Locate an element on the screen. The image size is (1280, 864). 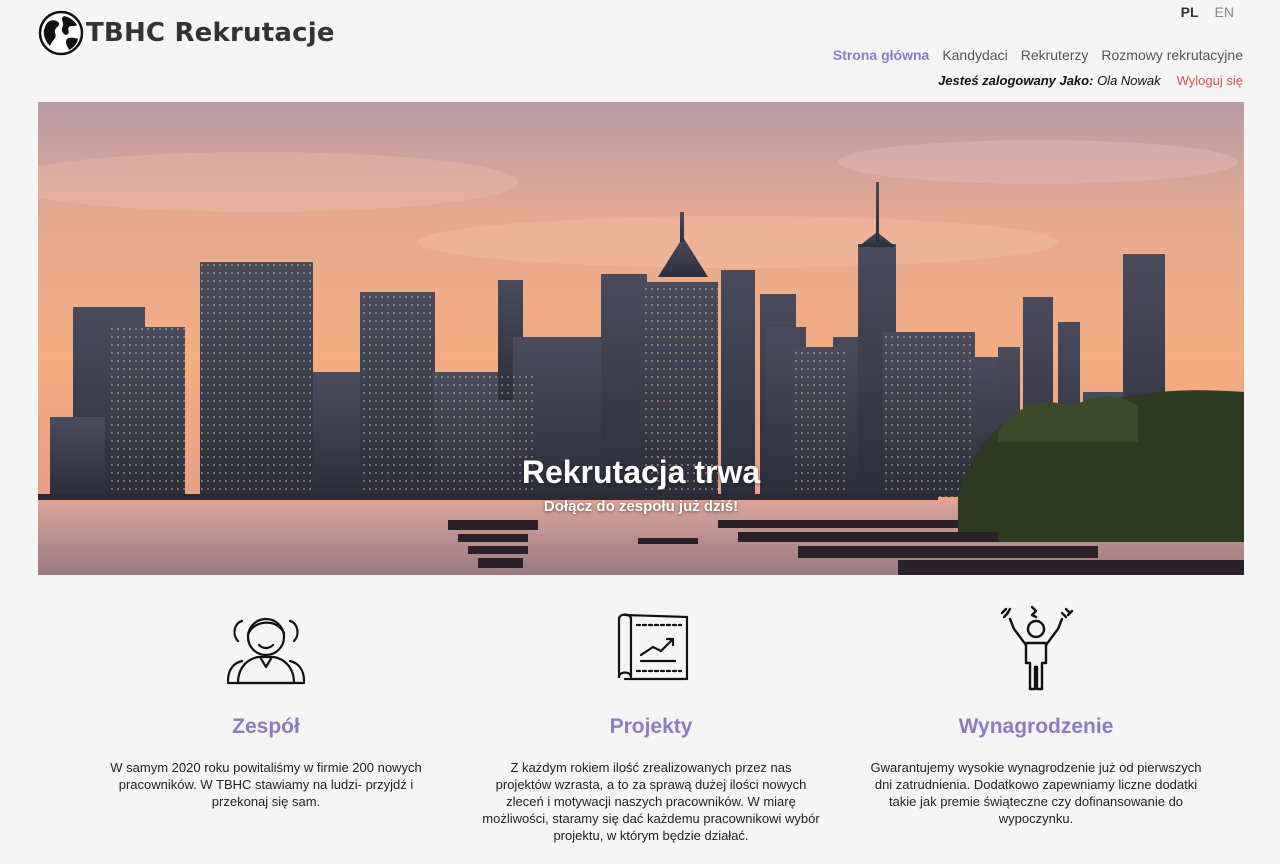
lang-en: EN is located at coordinates (1224, 12).